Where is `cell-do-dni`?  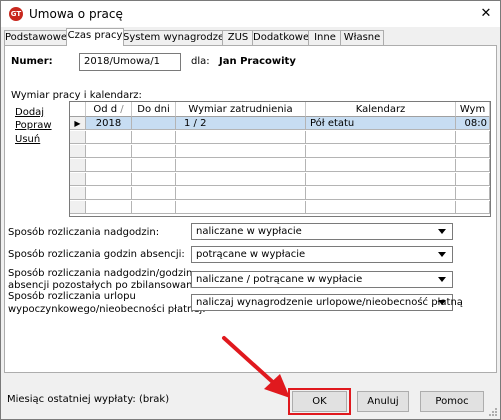
cell-do-dni is located at coordinates (154, 123).